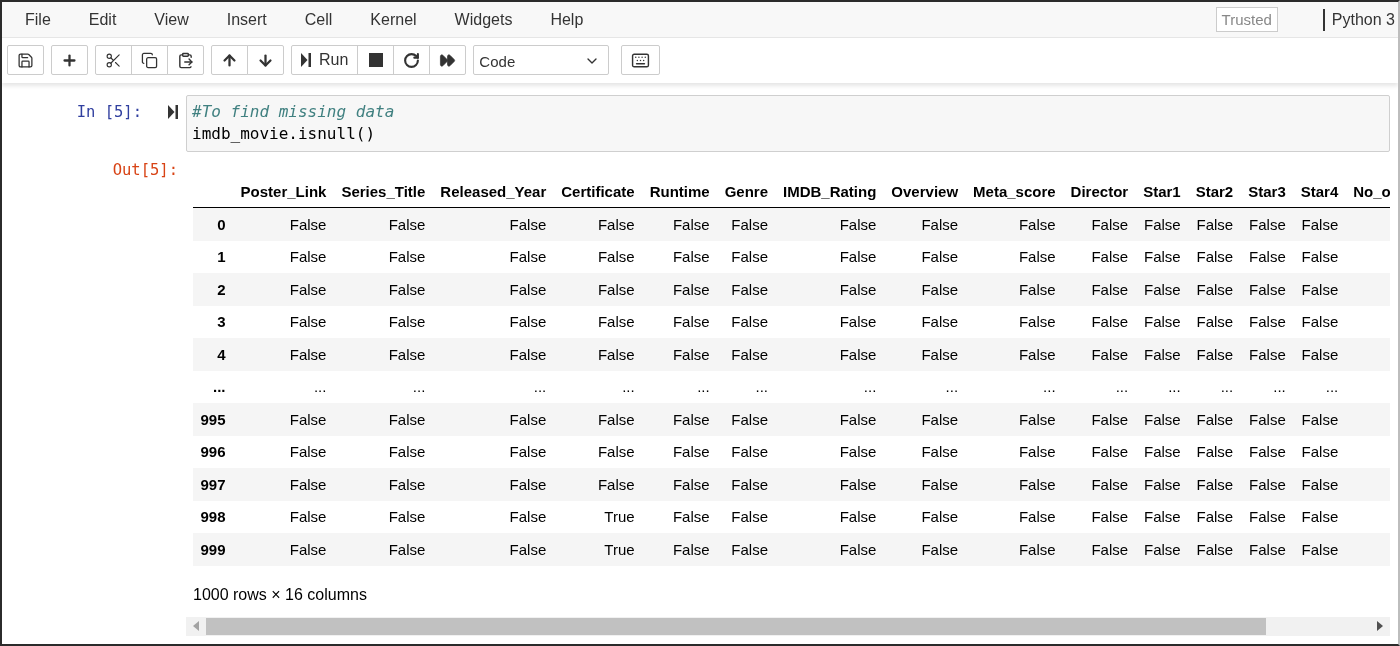  I want to click on clipboard-icon, so click(185, 60).